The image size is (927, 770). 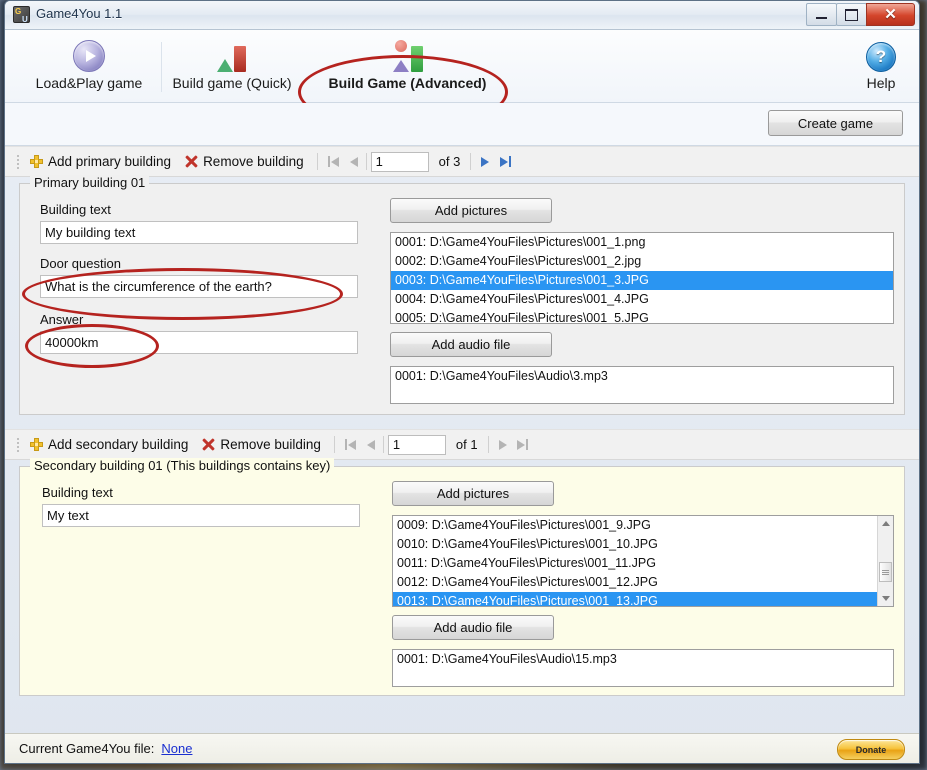 I want to click on window-controls: ✕, so click(x=860, y=14).